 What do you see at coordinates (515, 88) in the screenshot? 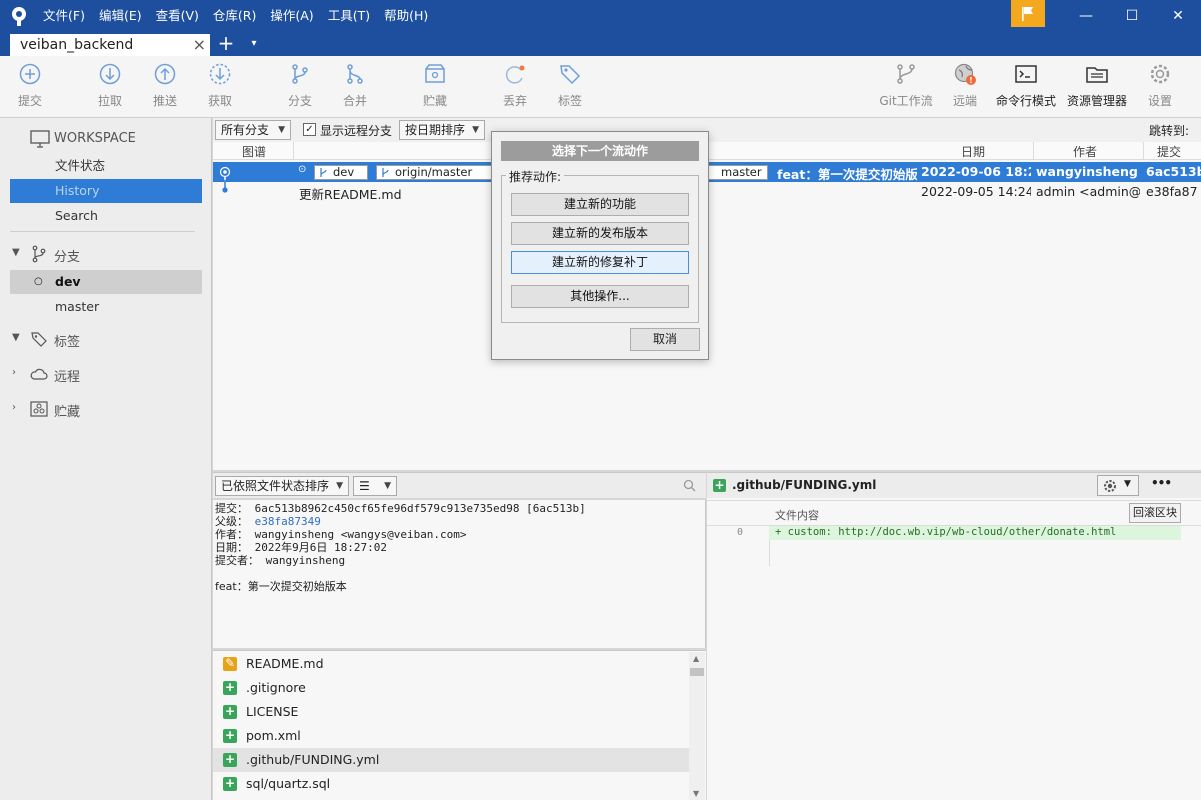
I see `discard-button: 丢弃` at bounding box center [515, 88].